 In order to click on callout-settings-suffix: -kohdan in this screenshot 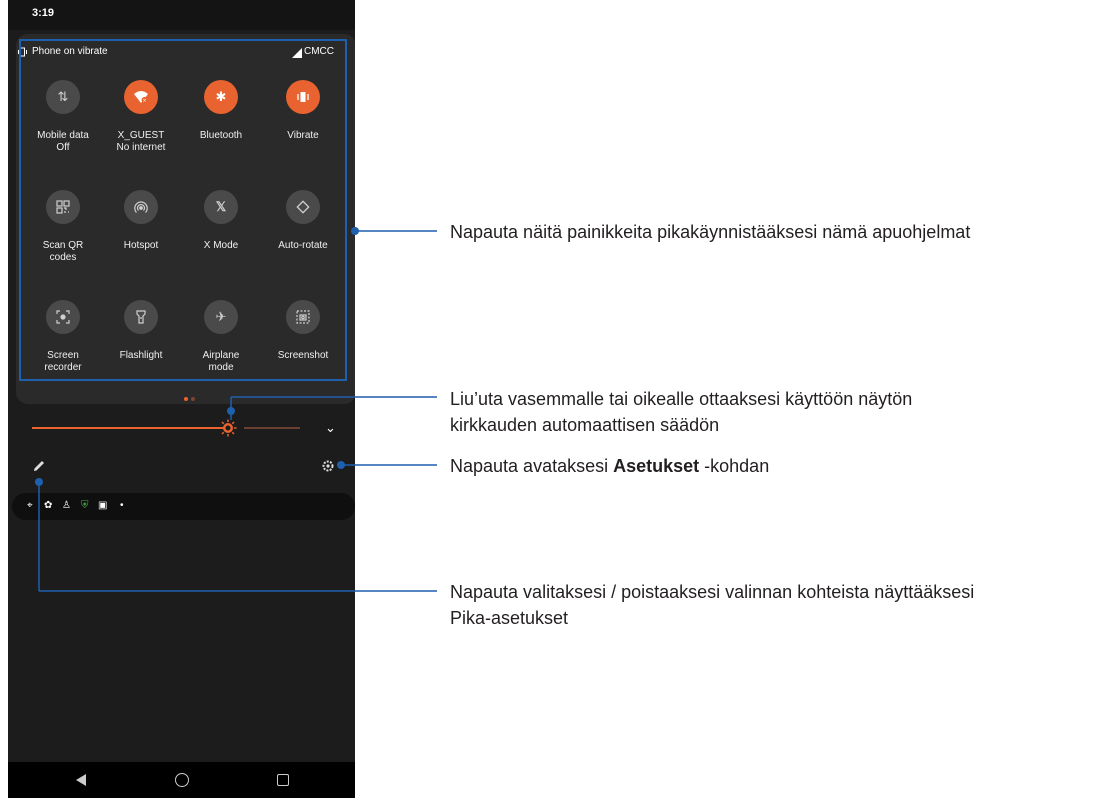, I will do `click(734, 466)`.